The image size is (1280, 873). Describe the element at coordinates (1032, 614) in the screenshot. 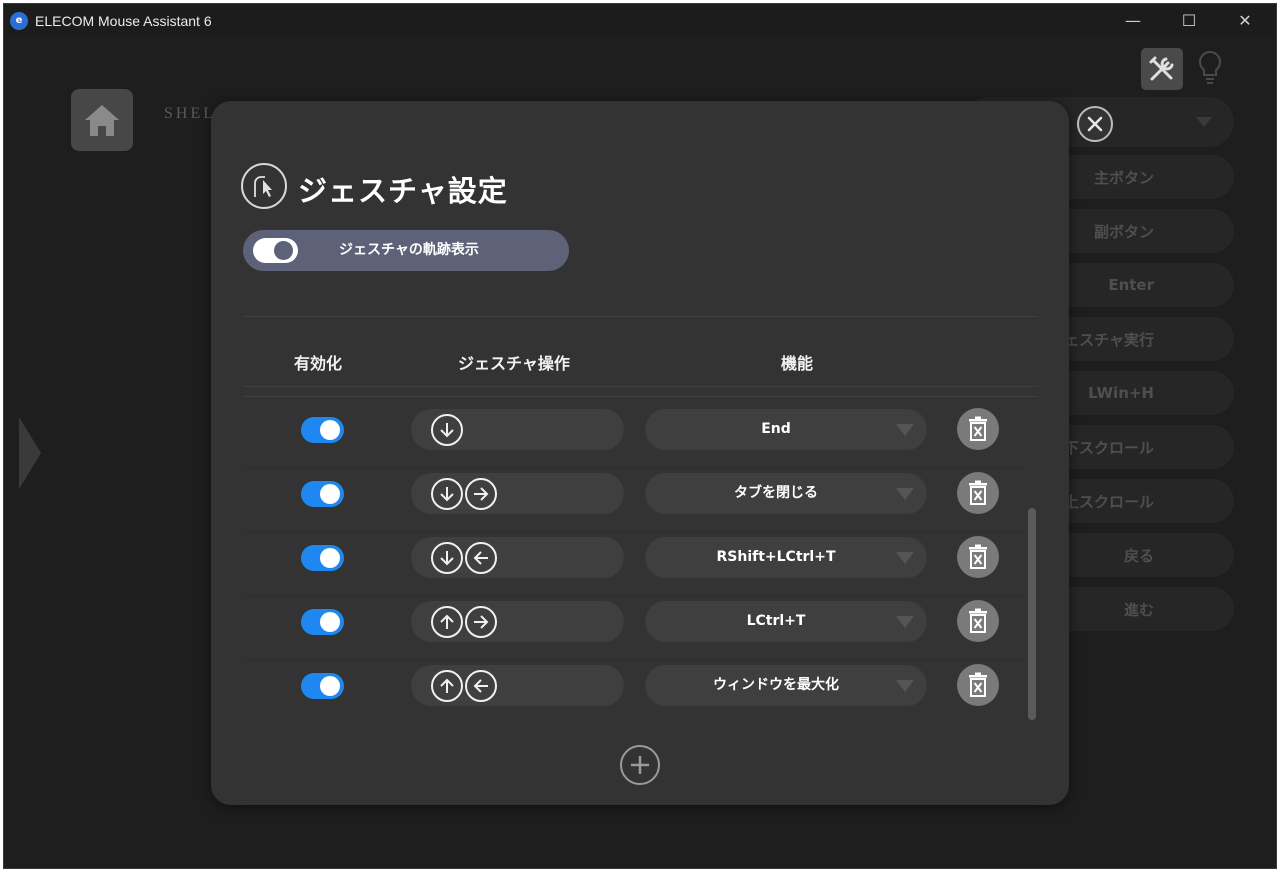

I see `list-scrollbar` at that location.